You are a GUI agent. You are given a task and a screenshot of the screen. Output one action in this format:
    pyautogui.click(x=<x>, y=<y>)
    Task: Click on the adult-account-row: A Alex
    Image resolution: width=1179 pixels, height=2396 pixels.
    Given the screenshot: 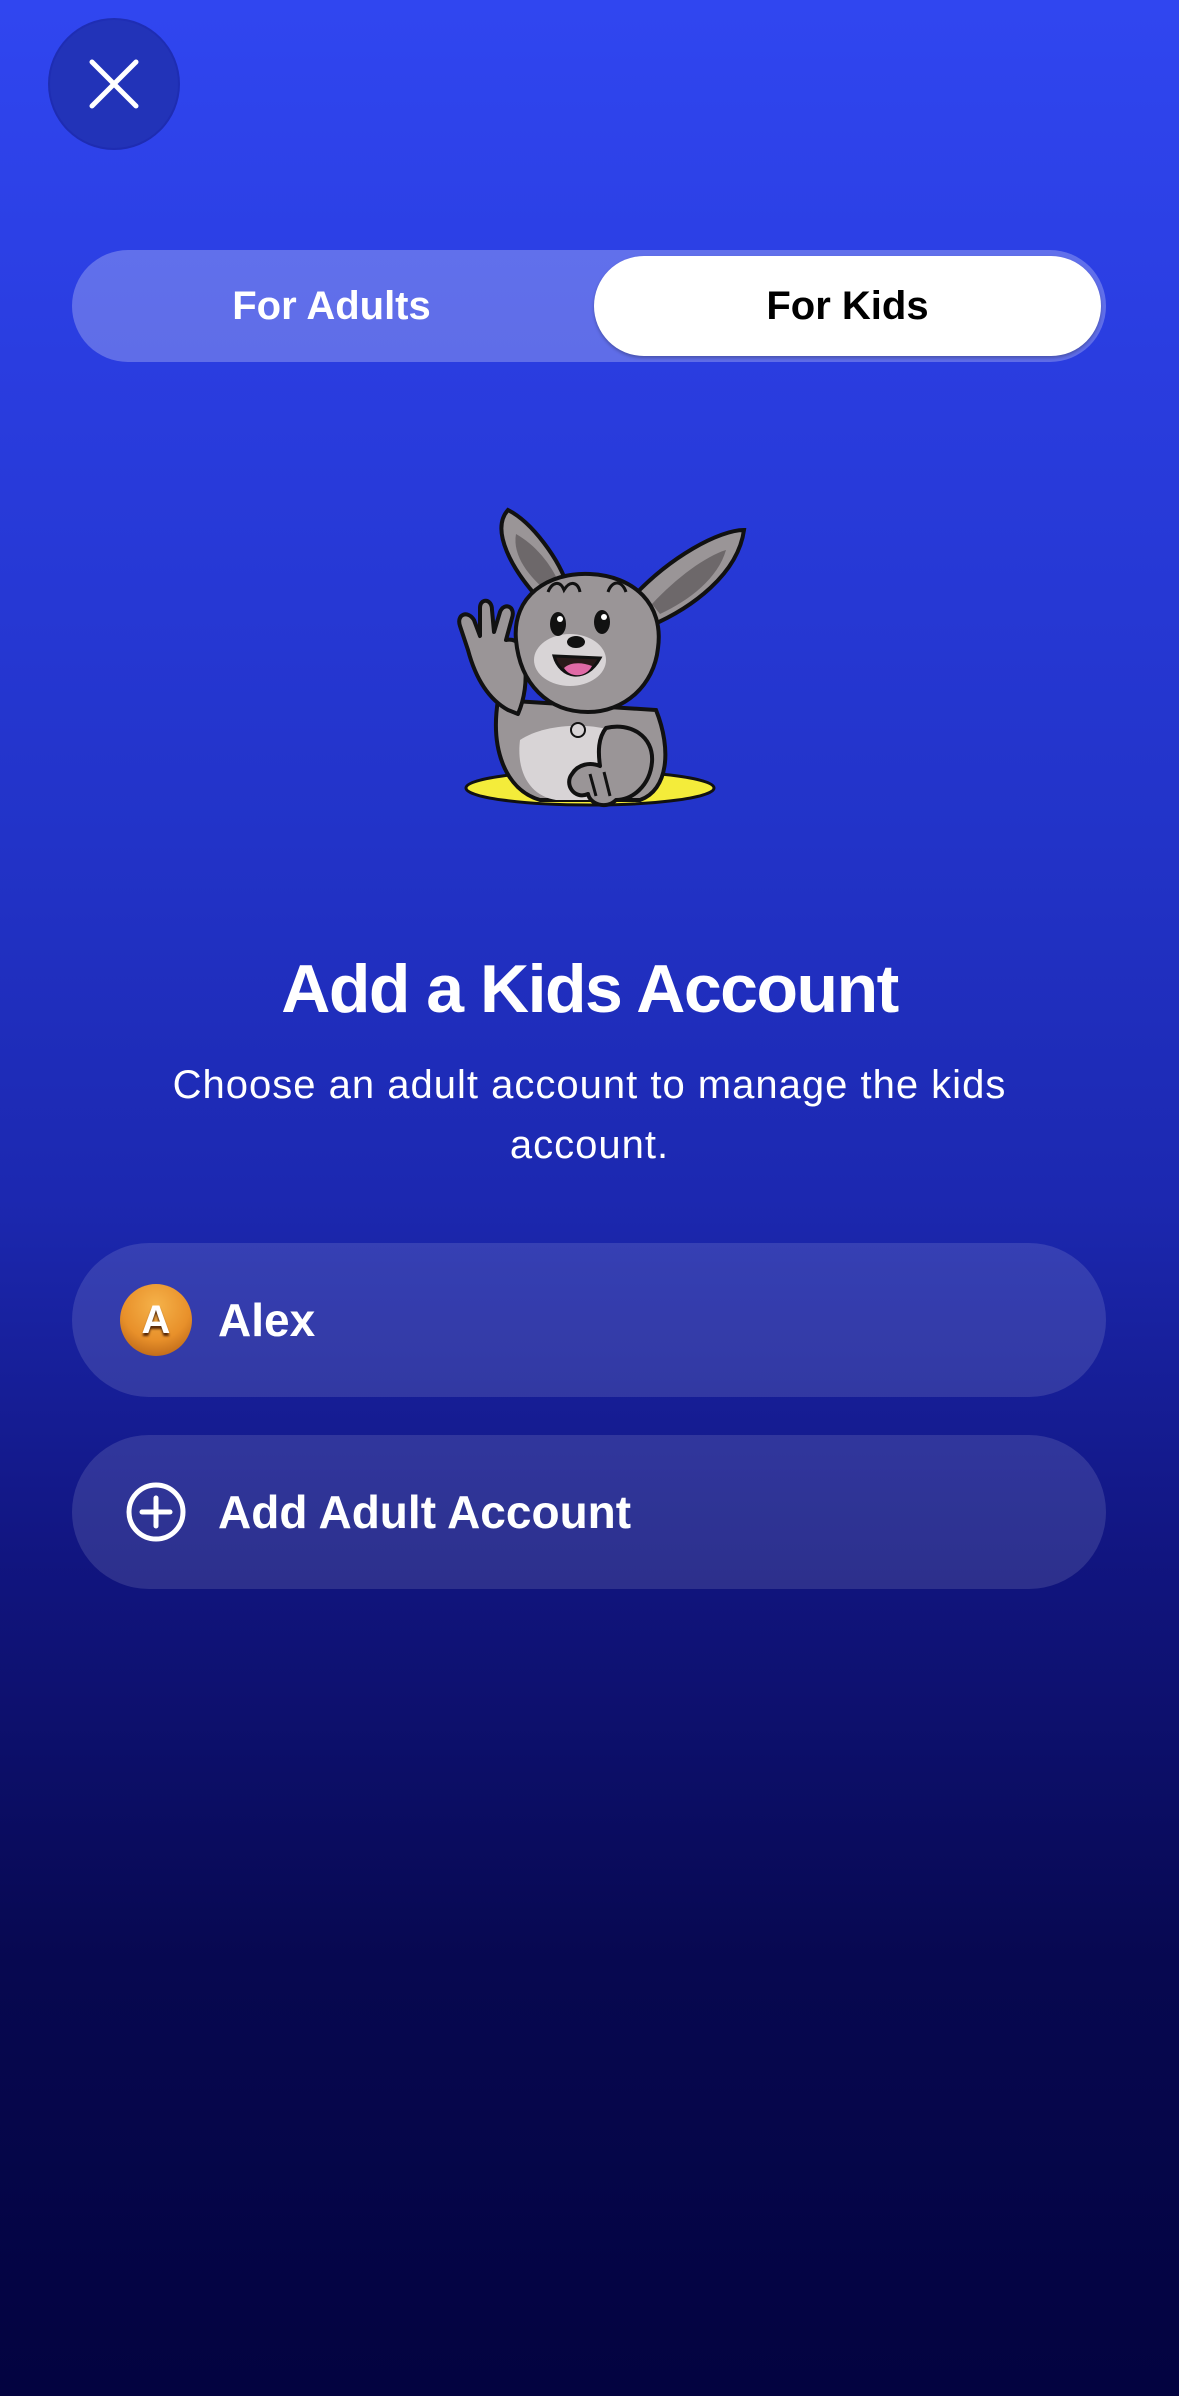 What is the action you would take?
    pyautogui.click(x=589, y=1320)
    